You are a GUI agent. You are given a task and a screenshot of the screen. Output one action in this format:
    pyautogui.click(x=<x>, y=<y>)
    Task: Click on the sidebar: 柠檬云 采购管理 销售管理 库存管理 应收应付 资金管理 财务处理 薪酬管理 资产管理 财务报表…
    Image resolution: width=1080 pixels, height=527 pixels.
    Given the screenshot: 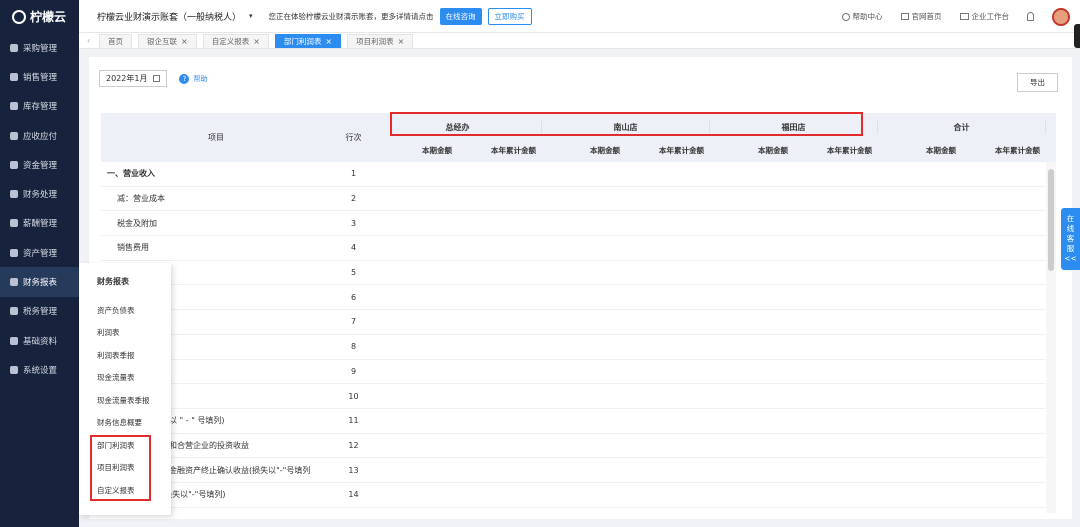 What is the action you would take?
    pyautogui.click(x=39, y=263)
    